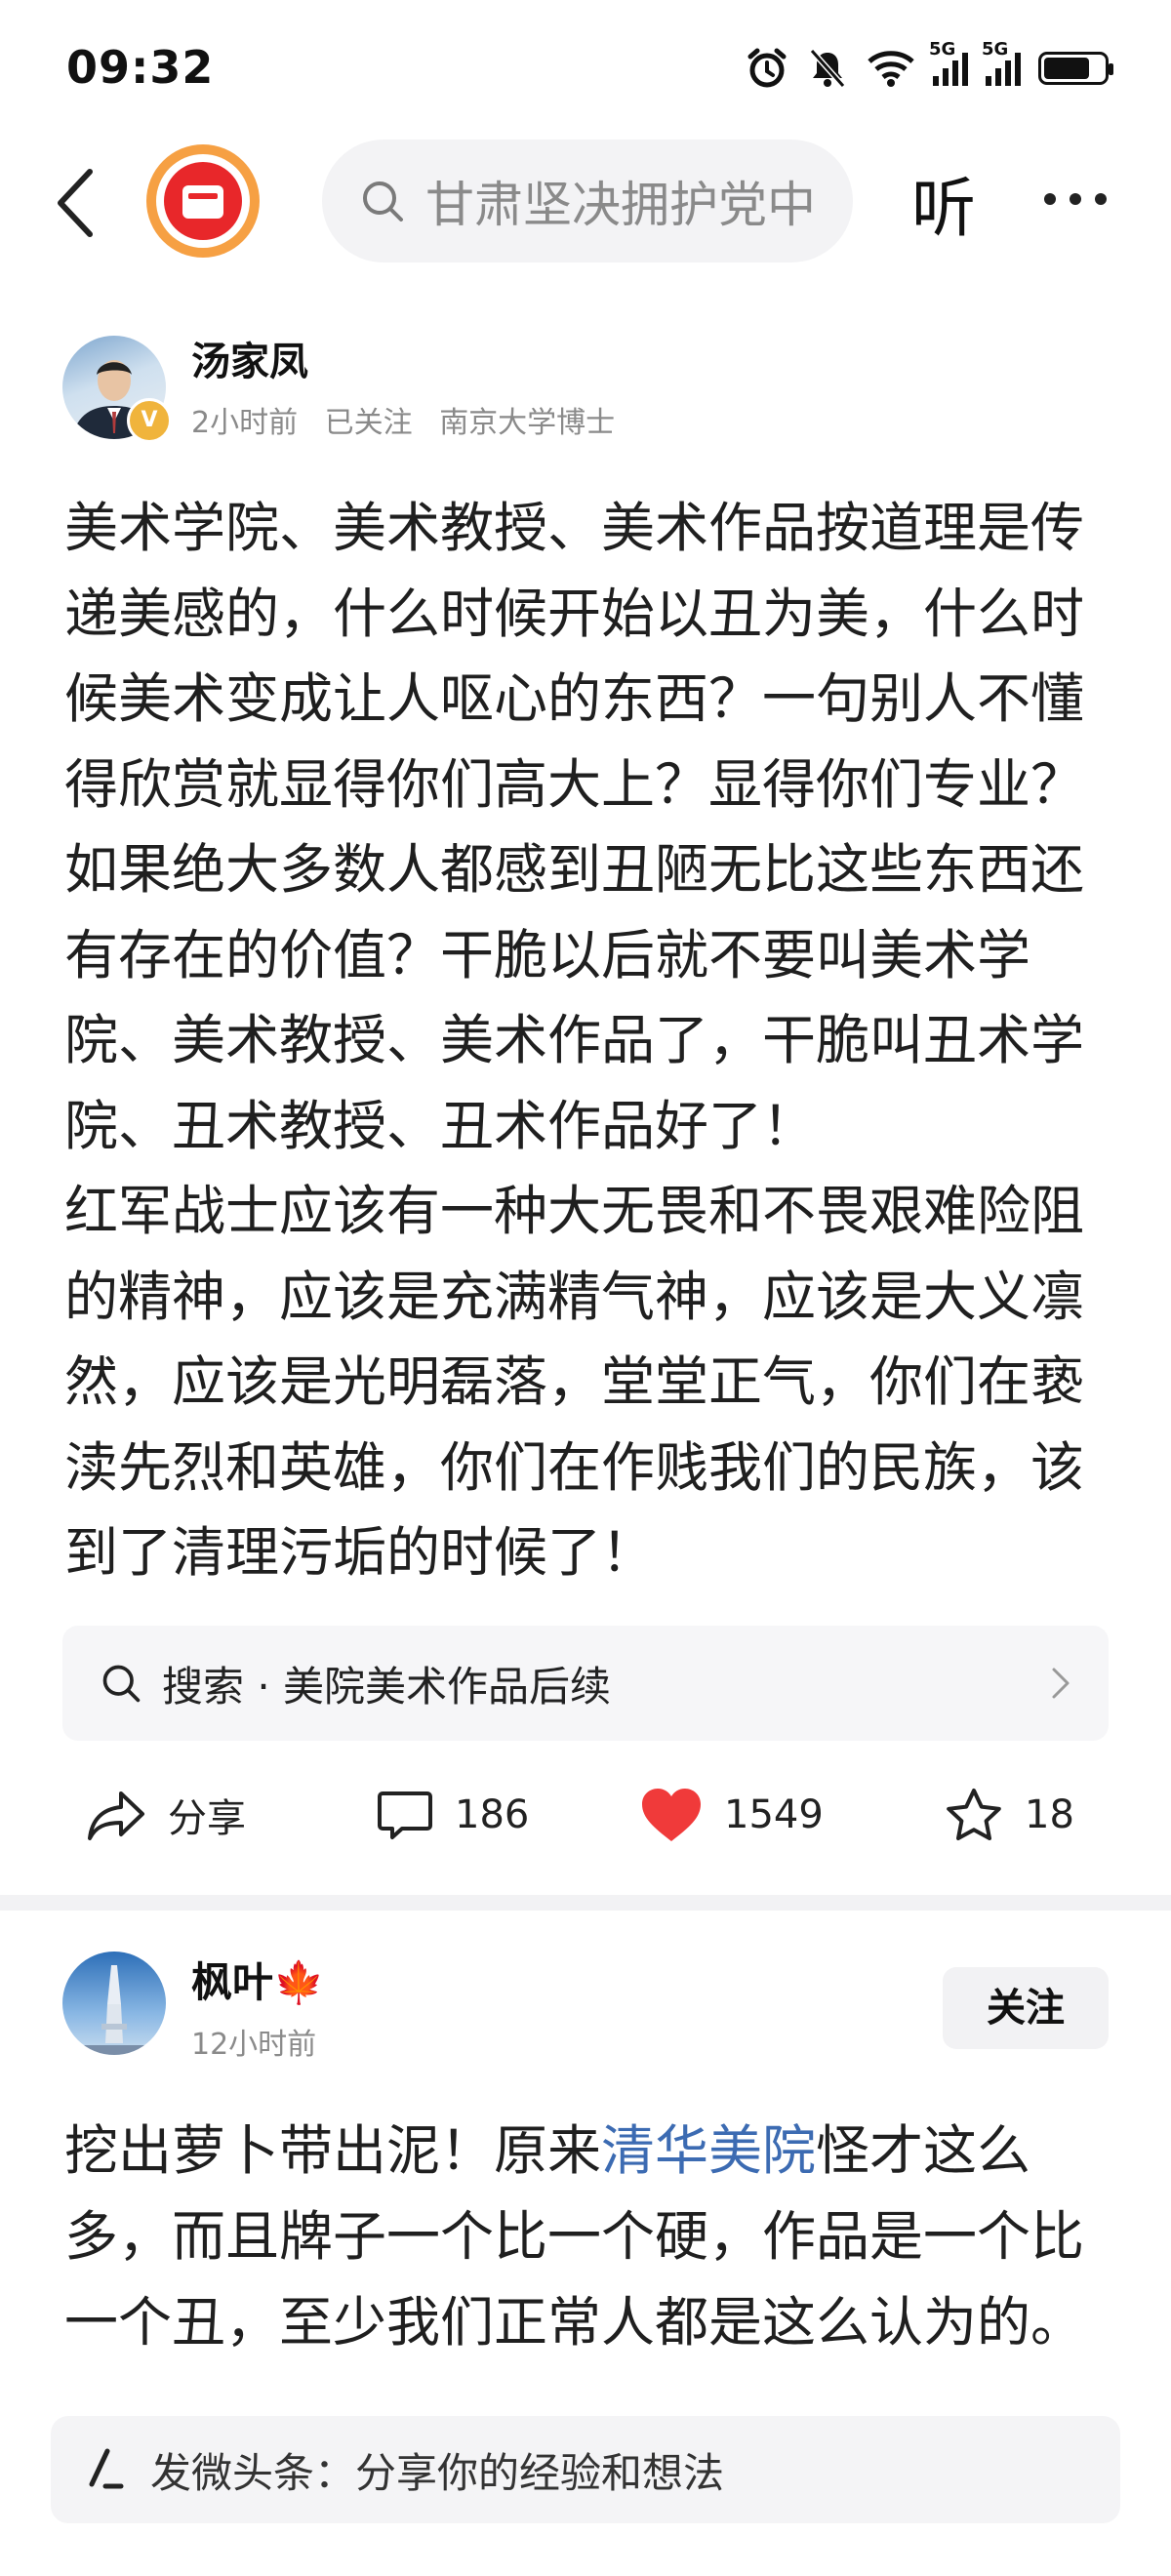 The height and width of the screenshot is (2576, 1171). Describe the element at coordinates (257, 1979) in the screenshot. I see `commenter-name: 枫叶🍁` at that location.